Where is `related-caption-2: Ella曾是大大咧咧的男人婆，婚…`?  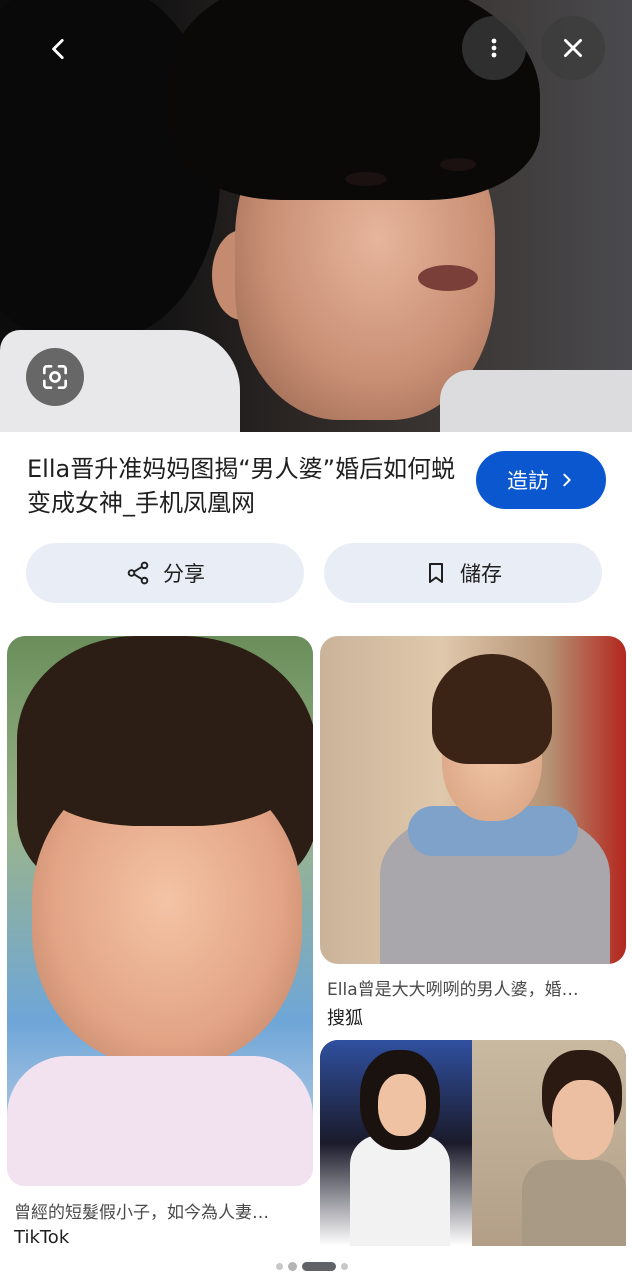
related-caption-2: Ella曾是大大咧咧的男人婆，婚… is located at coordinates (472, 987).